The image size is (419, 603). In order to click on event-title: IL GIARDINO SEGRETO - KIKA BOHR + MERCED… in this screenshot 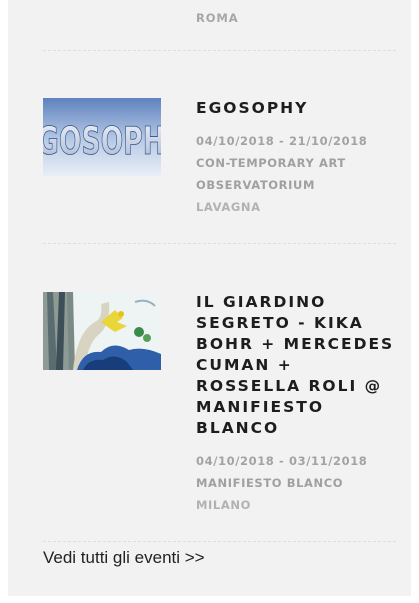, I will do `click(297, 365)`.